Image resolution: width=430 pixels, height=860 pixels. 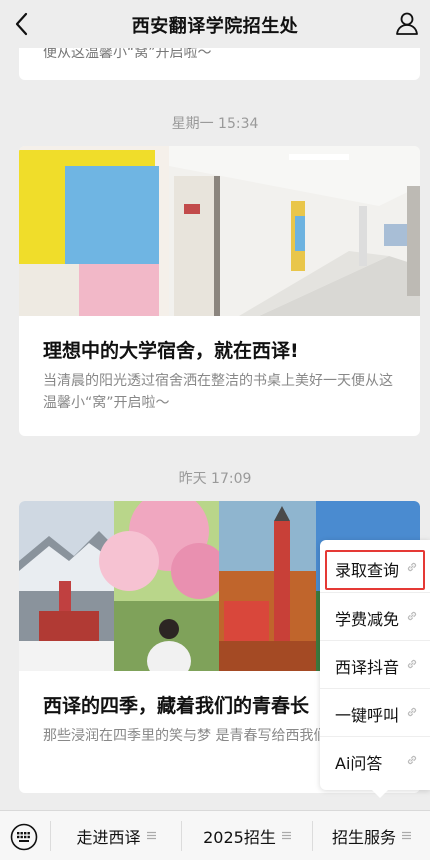 What do you see at coordinates (108, 837) in the screenshot?
I see `tab-label: 走进西译` at bounding box center [108, 837].